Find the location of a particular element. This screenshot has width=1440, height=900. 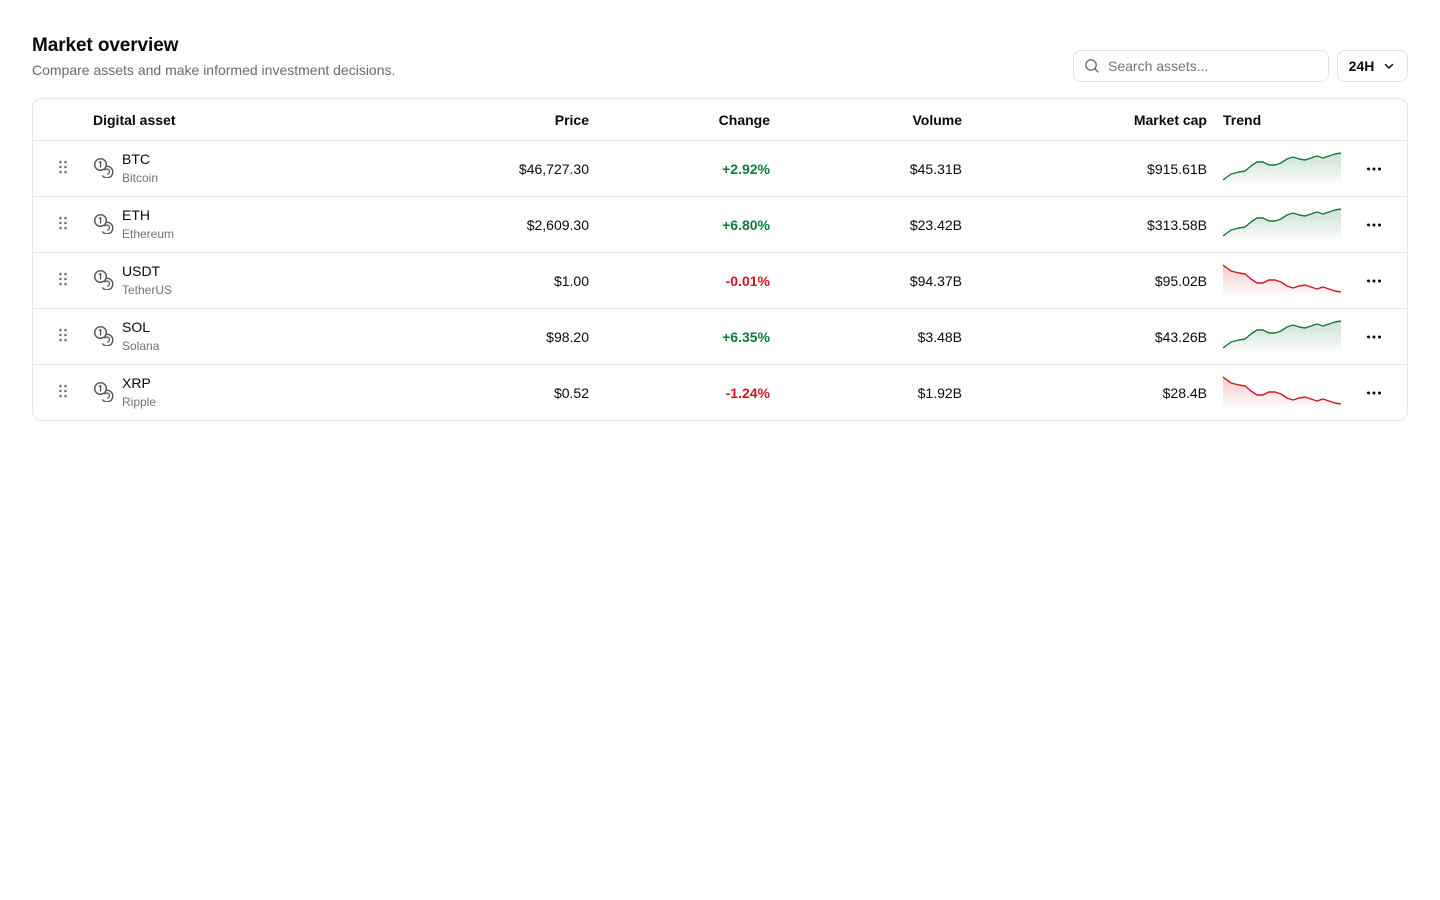

asset-name: Ripple is located at coordinates (139, 402).